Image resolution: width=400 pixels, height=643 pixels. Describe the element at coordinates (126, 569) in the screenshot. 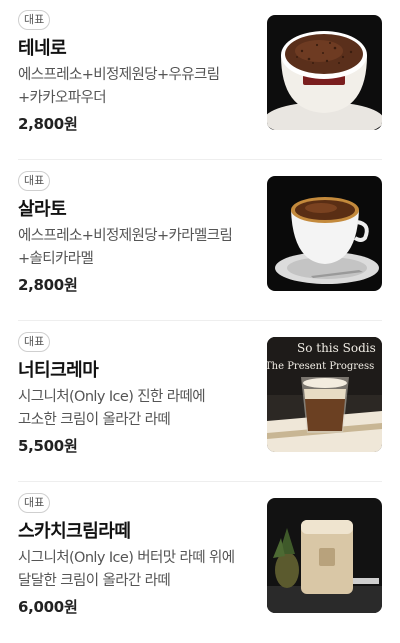

I see `menu-item-description: 시그니처(Only Ice) 버터맛 라떼 위에 달달한 크림이 올라간 라떼` at that location.